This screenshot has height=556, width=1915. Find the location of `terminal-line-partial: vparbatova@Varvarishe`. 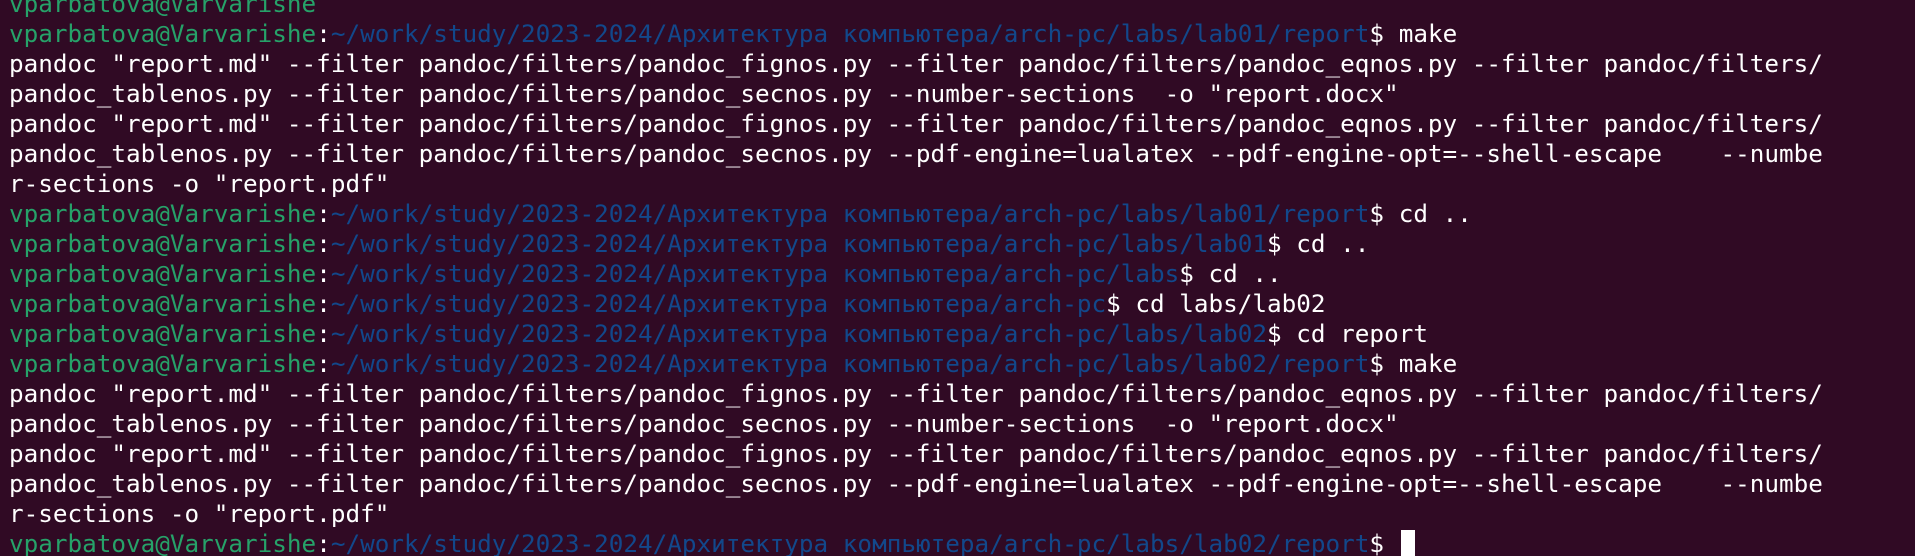

terminal-line-partial: vparbatova@Varvarishe is located at coordinates (916, 9).